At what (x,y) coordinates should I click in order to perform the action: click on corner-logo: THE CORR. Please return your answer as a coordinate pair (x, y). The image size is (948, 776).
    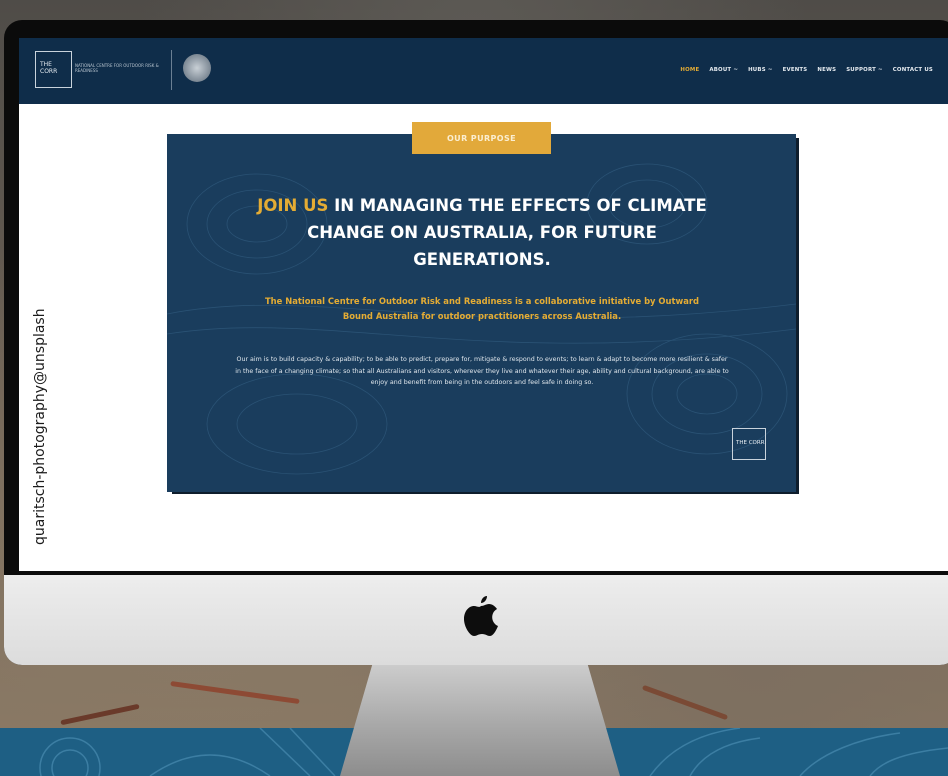
    Looking at the image, I should click on (749, 444).